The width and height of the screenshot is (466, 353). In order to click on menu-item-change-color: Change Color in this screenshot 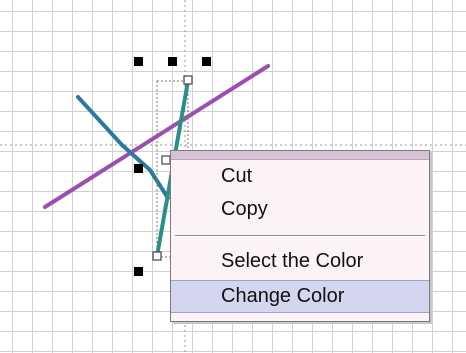, I will do `click(300, 296)`.